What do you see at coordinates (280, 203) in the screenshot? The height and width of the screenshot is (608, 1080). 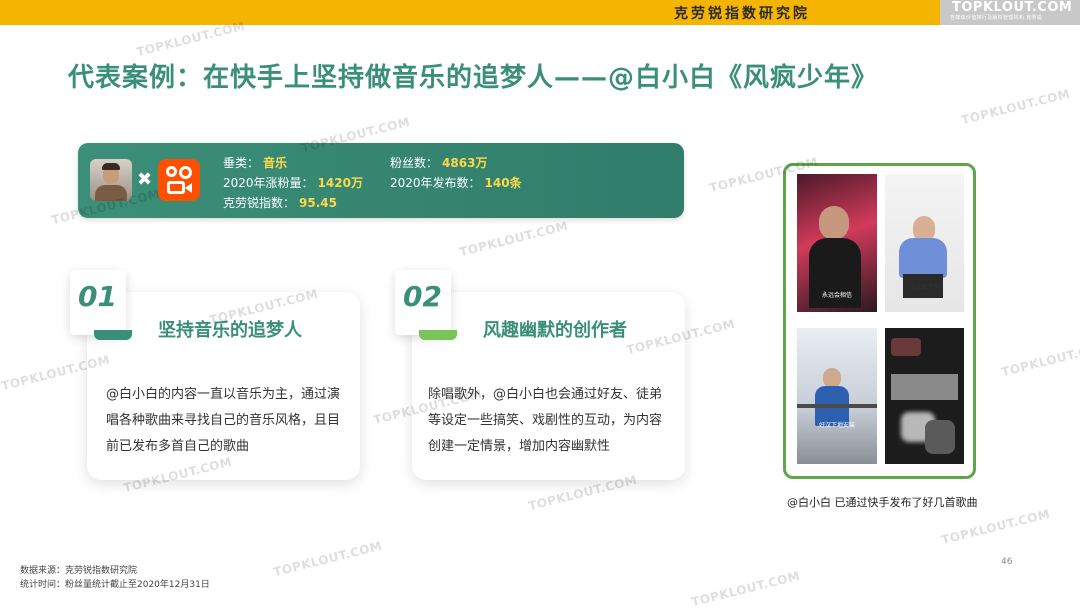 I see `stat-index: 克劳锐指数： 95.45` at bounding box center [280, 203].